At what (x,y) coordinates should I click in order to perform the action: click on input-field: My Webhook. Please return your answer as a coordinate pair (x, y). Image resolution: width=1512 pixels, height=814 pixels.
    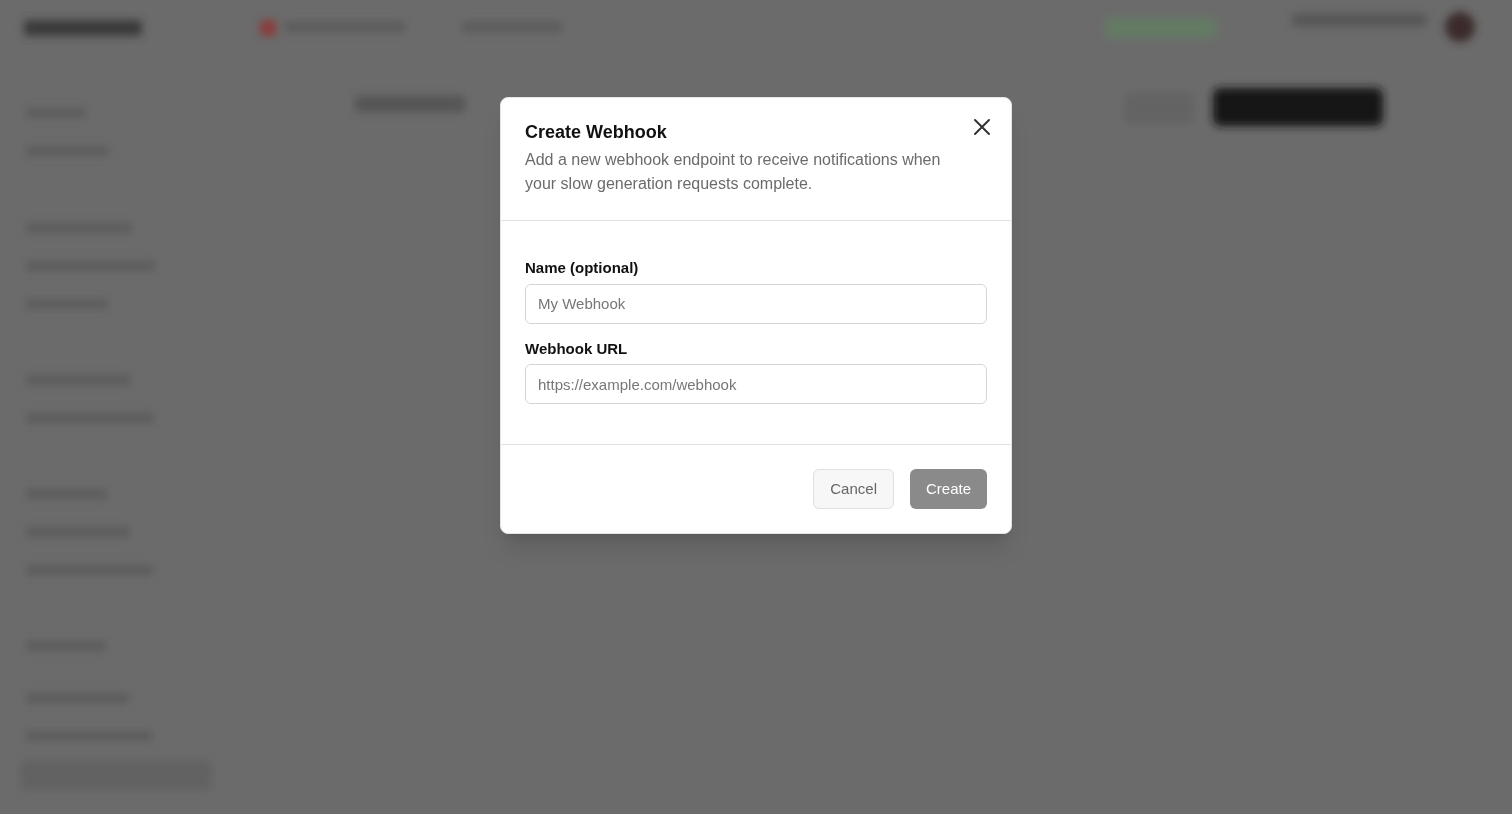
    Looking at the image, I should click on (756, 303).